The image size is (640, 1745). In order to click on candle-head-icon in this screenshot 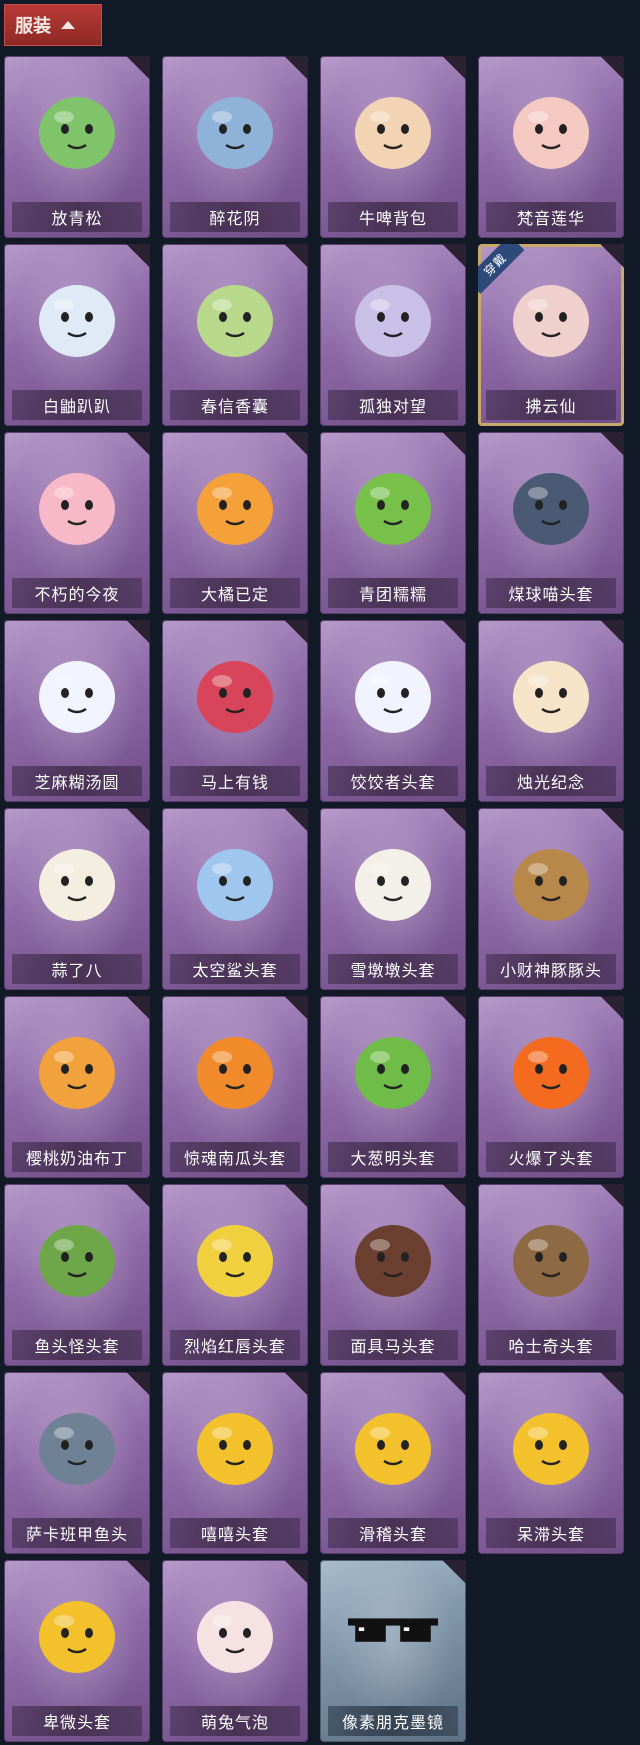, I will do `click(551, 691)`.